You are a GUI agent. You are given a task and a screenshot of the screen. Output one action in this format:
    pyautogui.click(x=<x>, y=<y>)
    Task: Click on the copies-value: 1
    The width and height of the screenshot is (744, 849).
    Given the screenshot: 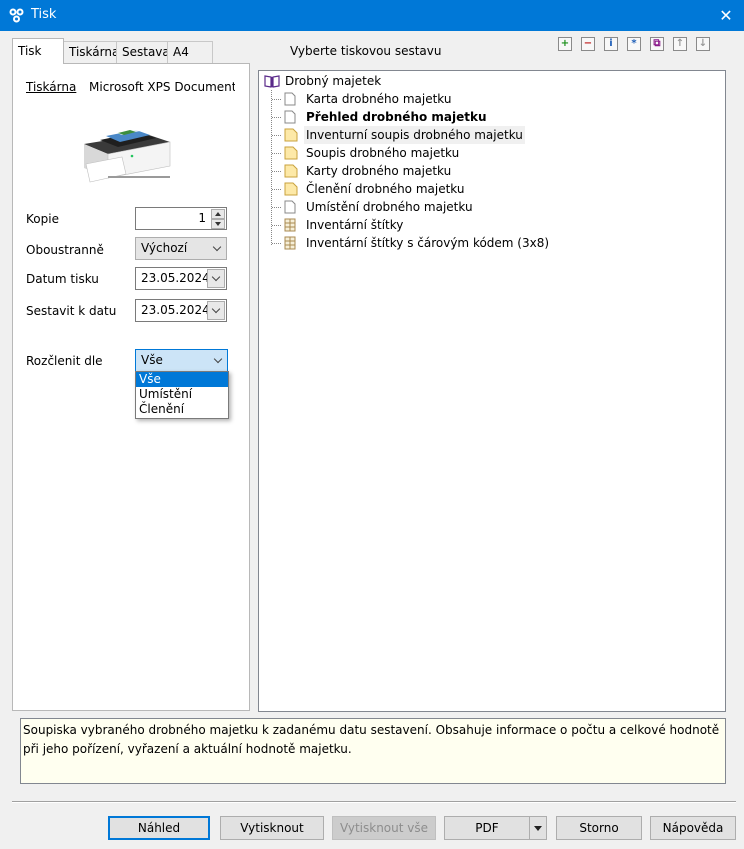 What is the action you would take?
    pyautogui.click(x=202, y=218)
    